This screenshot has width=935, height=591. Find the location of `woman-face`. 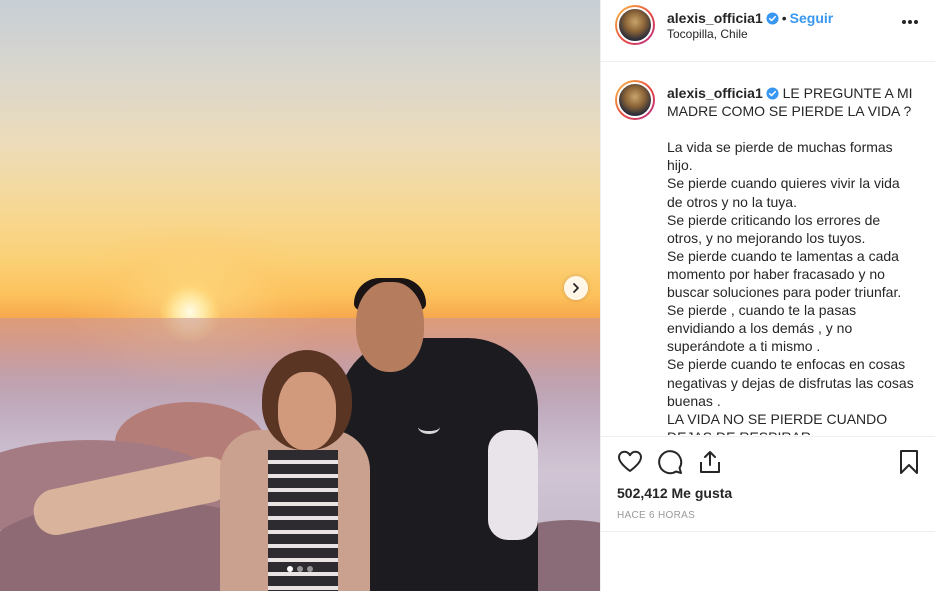

woman-face is located at coordinates (307, 411).